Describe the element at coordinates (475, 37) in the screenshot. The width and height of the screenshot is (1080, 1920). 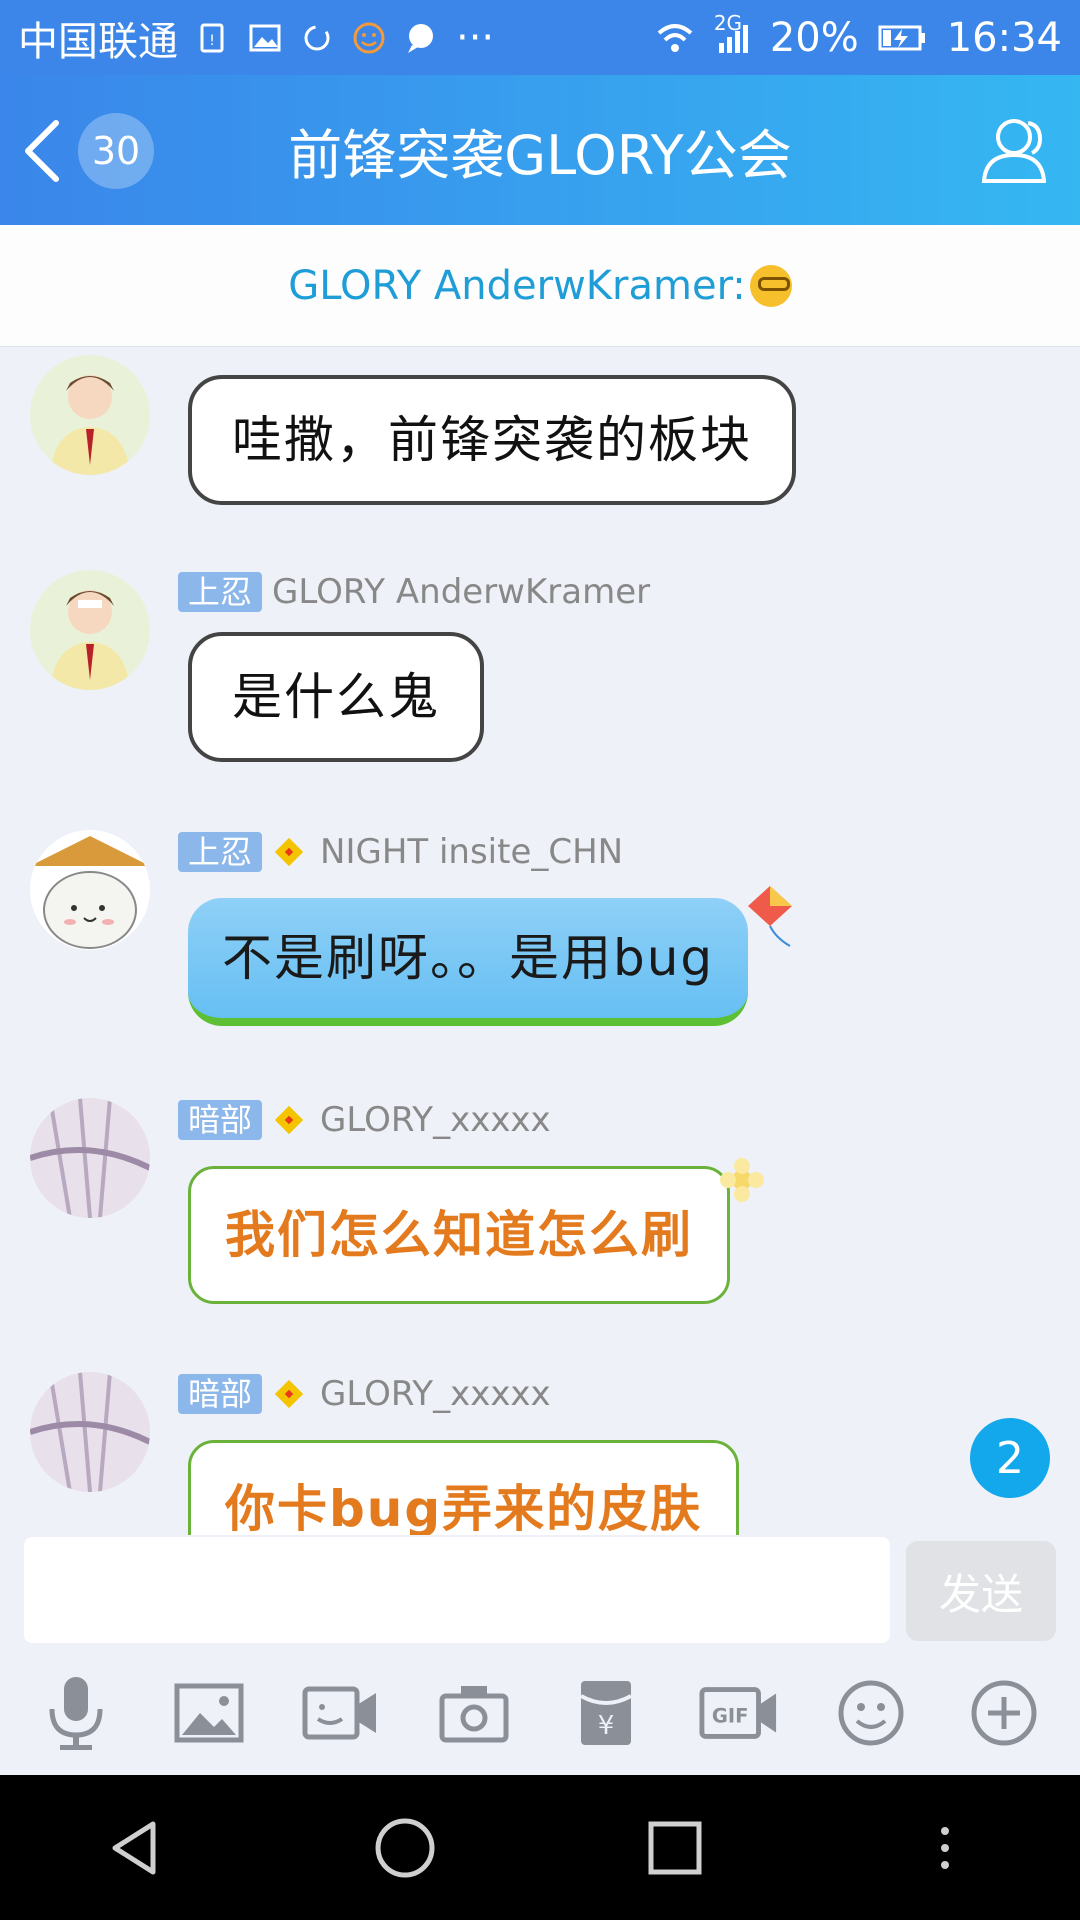
I see `more-notifications-icon: ···` at that location.